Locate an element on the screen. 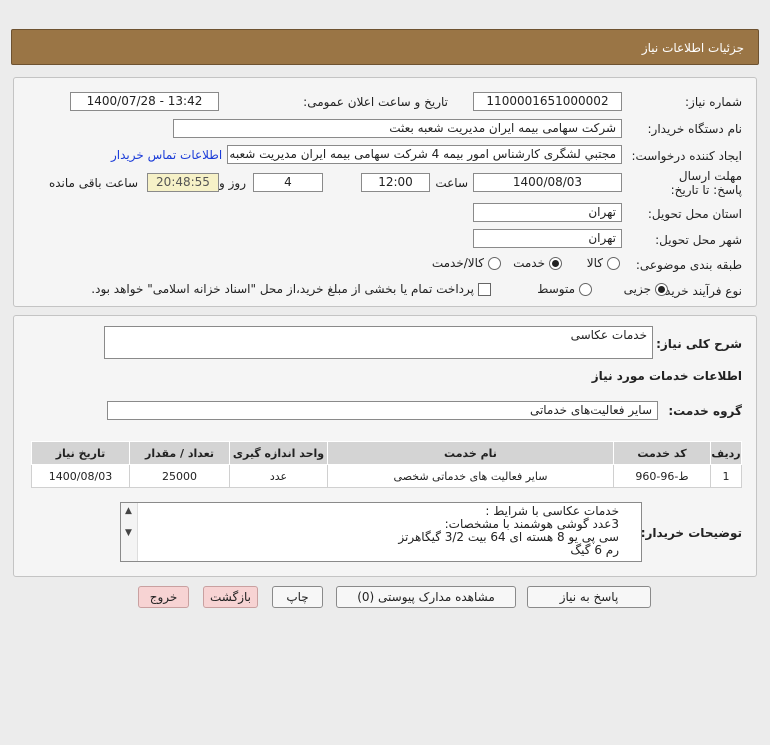  category-goods-radio is located at coordinates (613, 263).